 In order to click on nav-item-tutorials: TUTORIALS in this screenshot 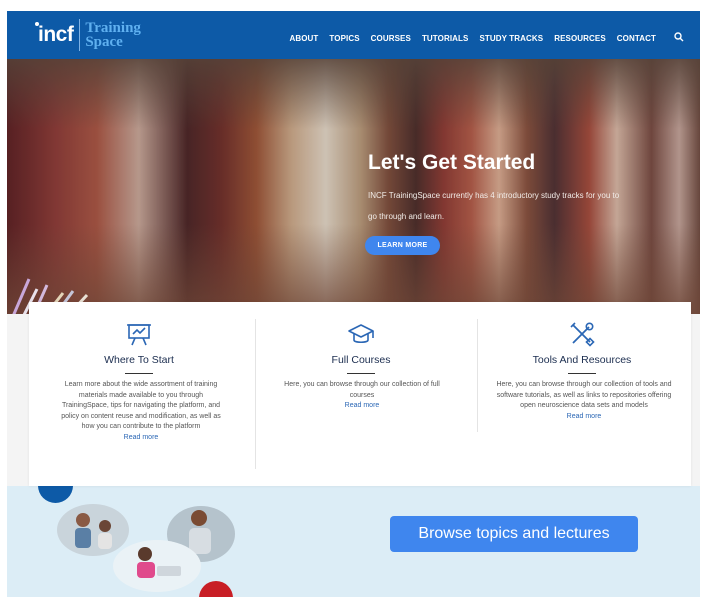, I will do `click(445, 38)`.